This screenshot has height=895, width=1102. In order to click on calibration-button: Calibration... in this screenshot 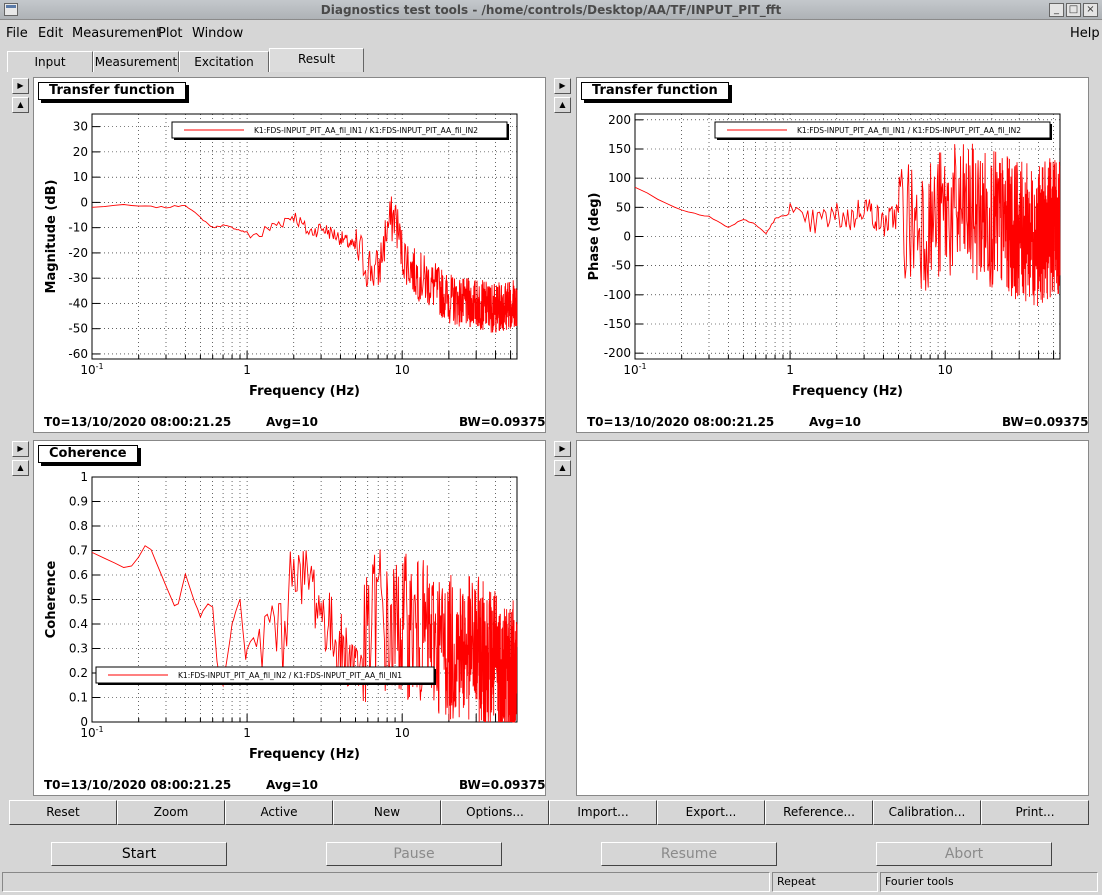, I will do `click(927, 812)`.